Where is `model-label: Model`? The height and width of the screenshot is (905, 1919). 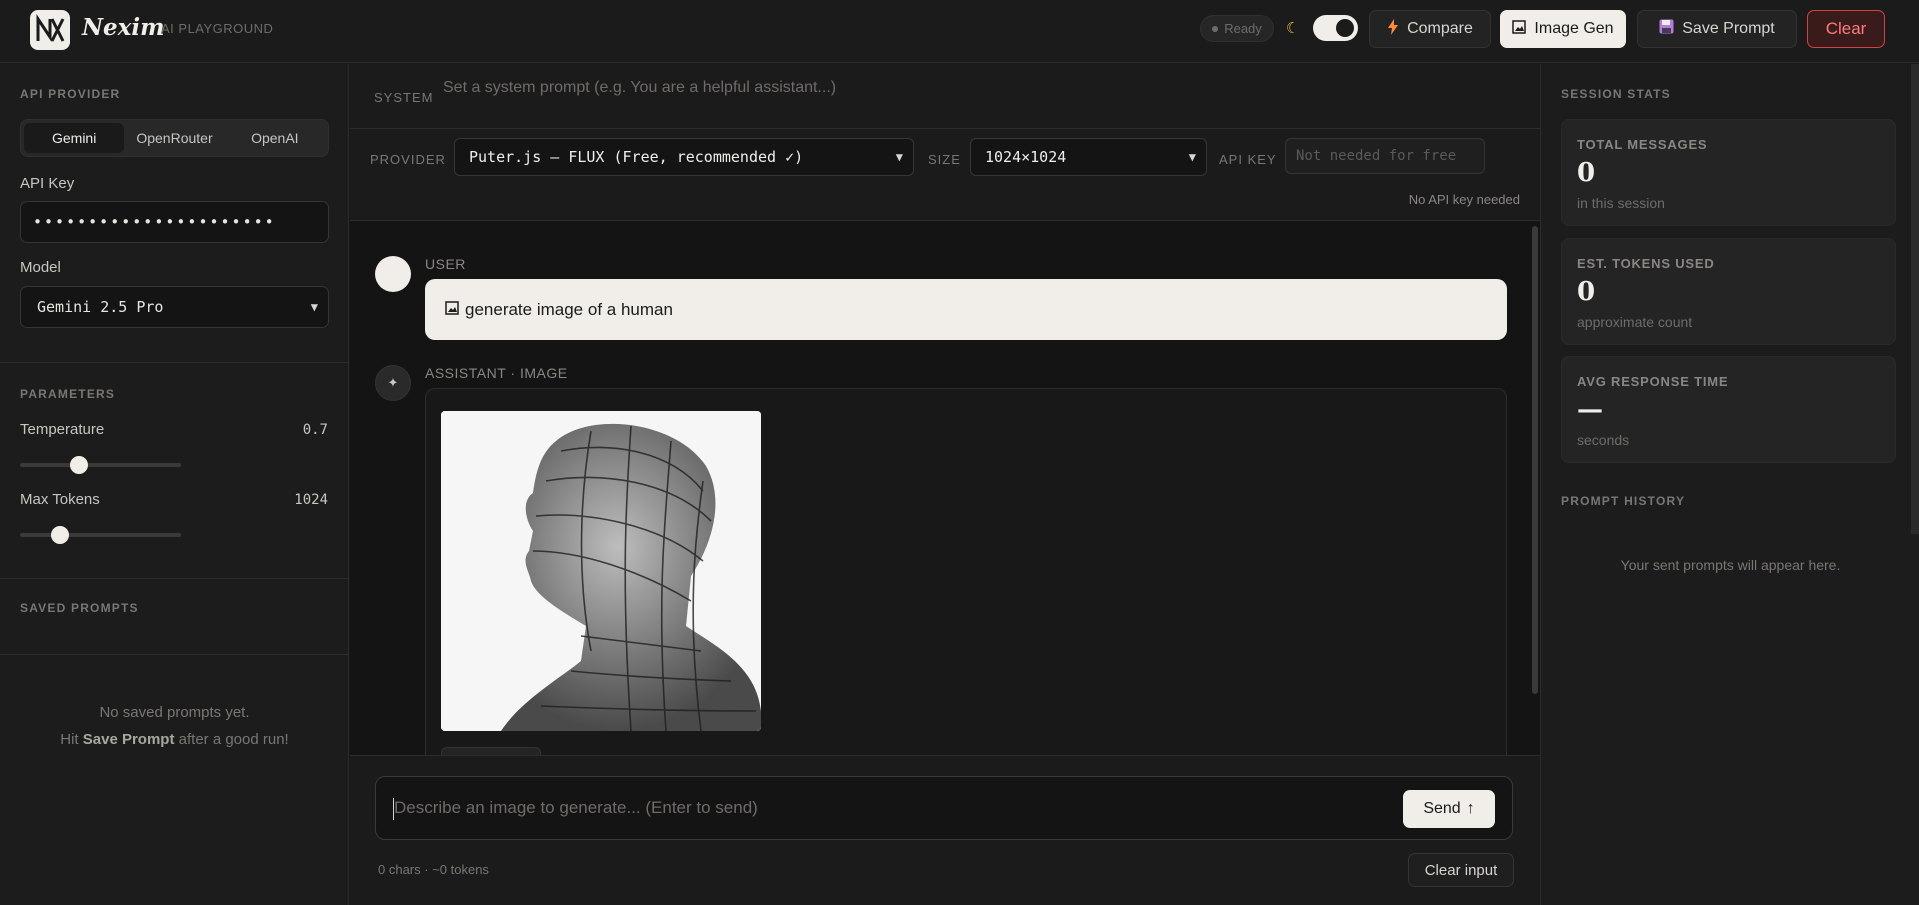 model-label: Model is located at coordinates (40, 267).